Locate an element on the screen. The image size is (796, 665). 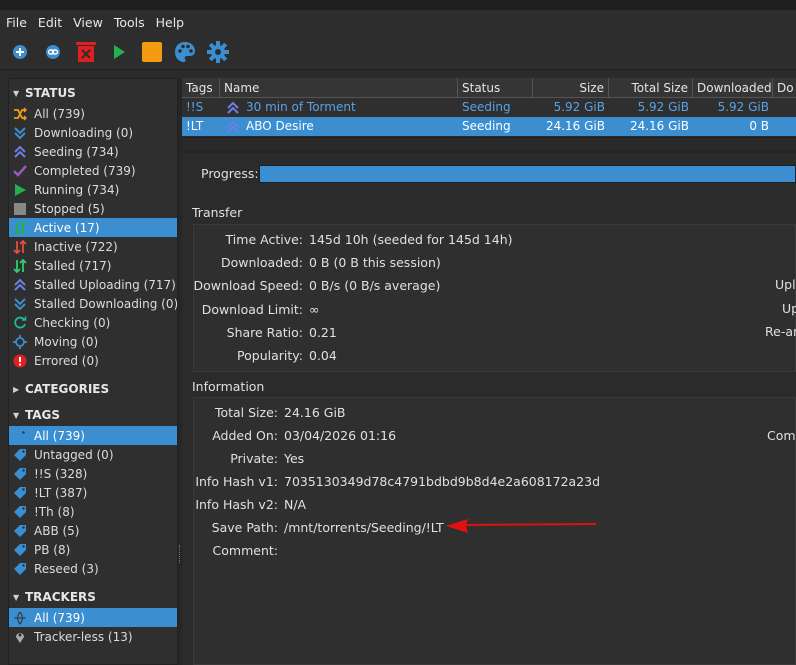
column-header-total-size: Total Size is located at coordinates (651, 88).